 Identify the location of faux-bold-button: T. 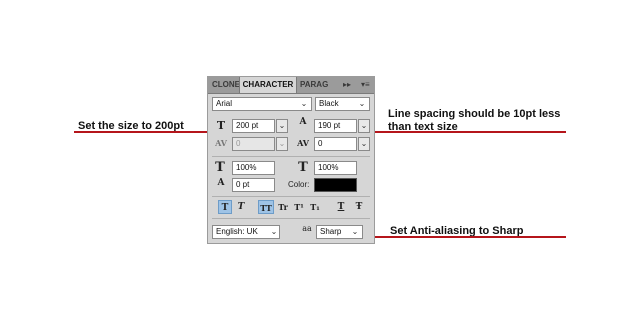
(225, 207).